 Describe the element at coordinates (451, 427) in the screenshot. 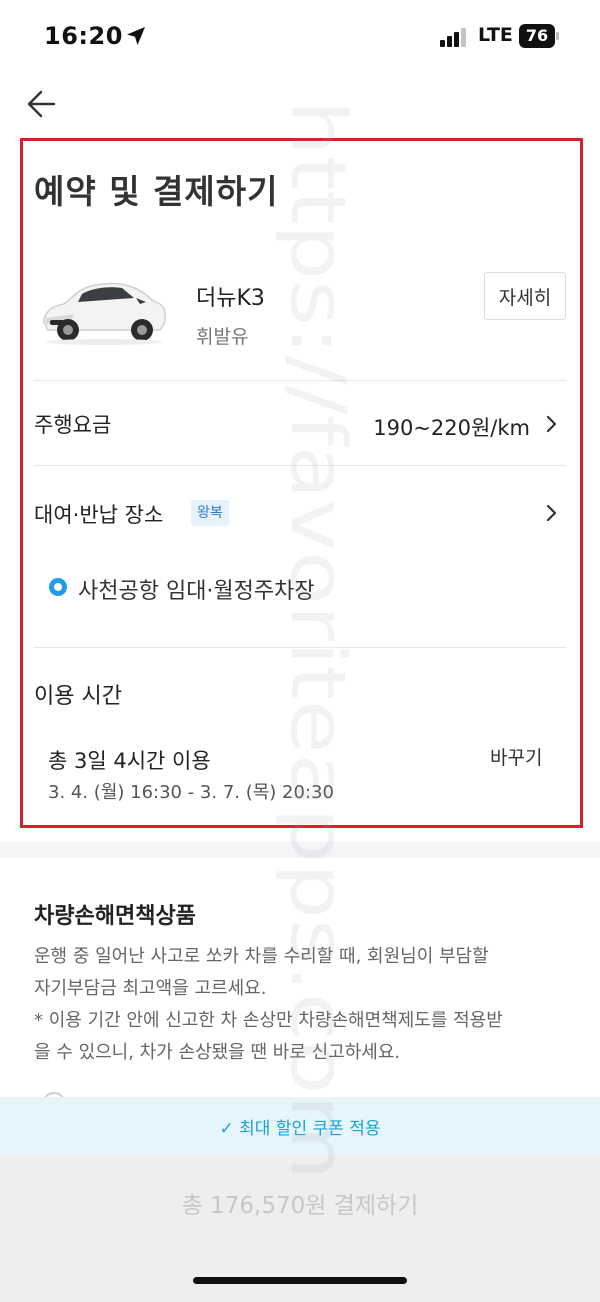

I see `driving-fee-value: 190~220원/km` at that location.